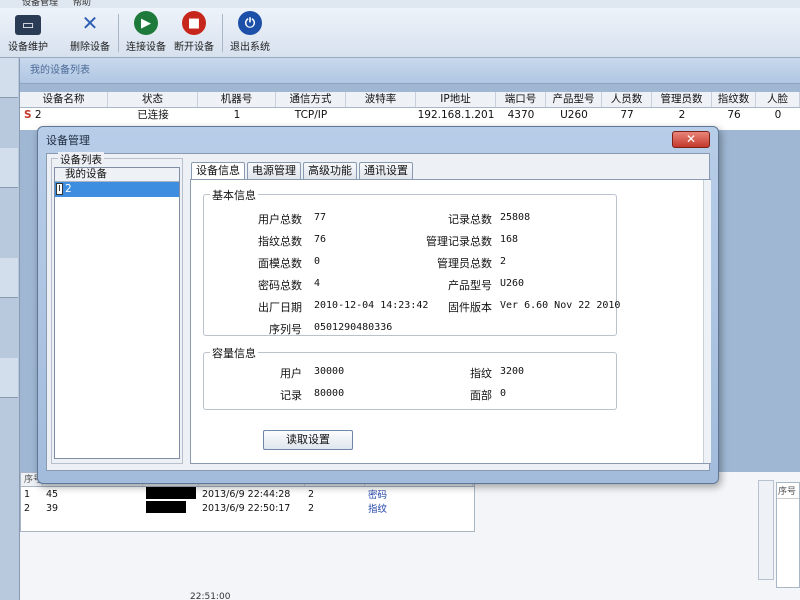 This screenshot has width=800, height=600. Describe the element at coordinates (117, 308) in the screenshot. I see `device-list-group: 设备列表 我的设备 I 2` at that location.